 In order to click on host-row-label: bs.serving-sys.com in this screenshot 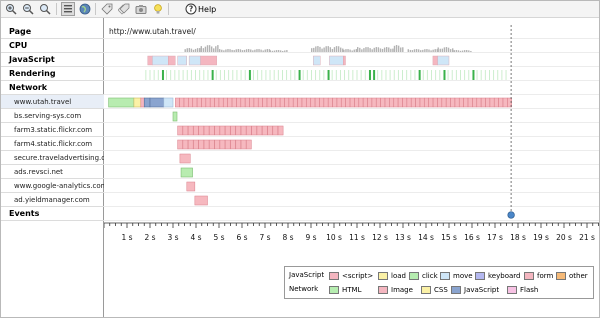, I will do `click(52, 116)`.